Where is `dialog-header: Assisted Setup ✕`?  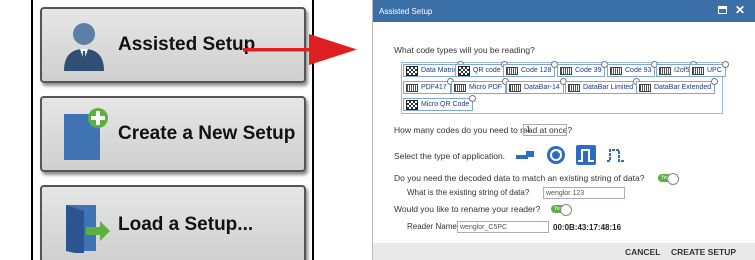
dialog-header: Assisted Setup ✕ is located at coordinates (564, 11).